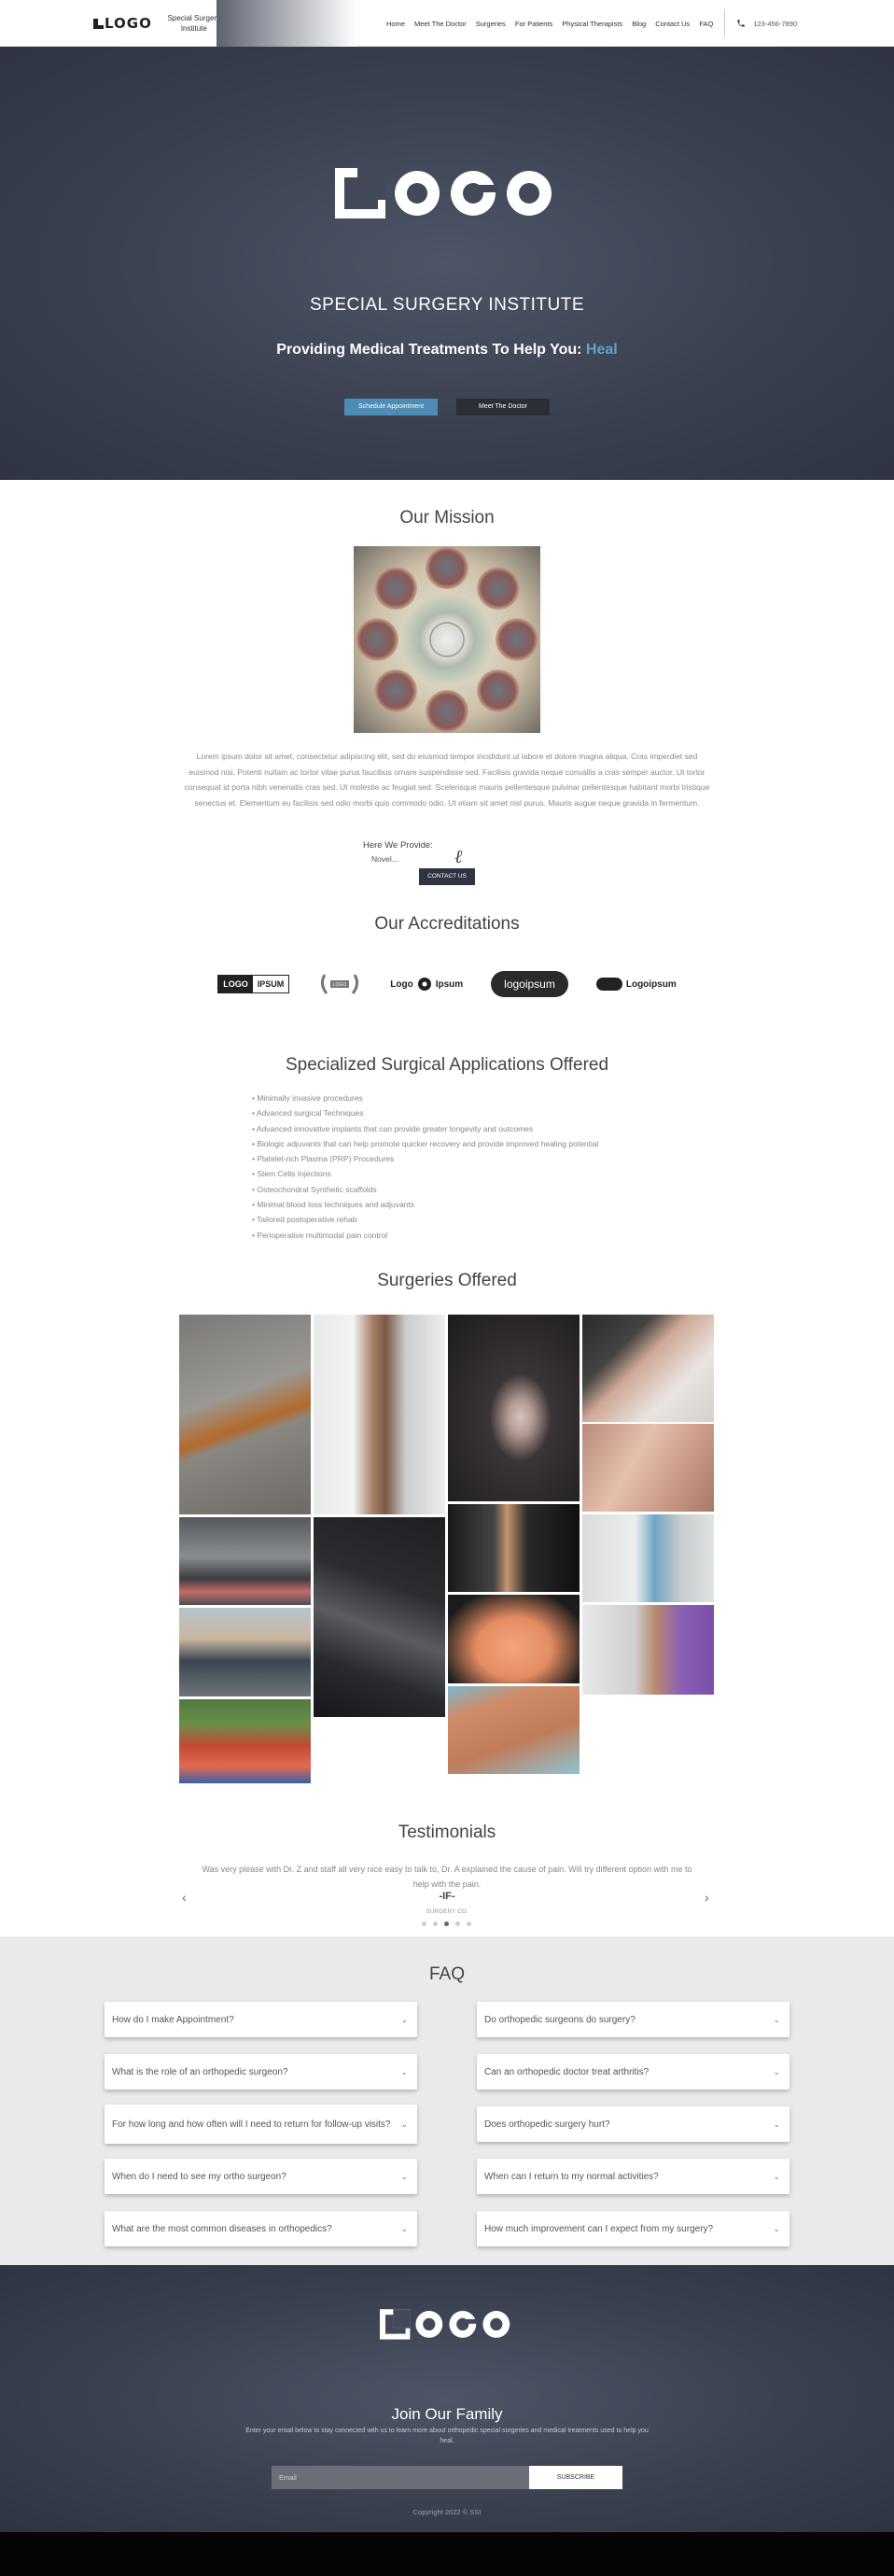 The width and height of the screenshot is (894, 2576). Describe the element at coordinates (458, 856) in the screenshot. I see `signature-mark: ℓ` at that location.